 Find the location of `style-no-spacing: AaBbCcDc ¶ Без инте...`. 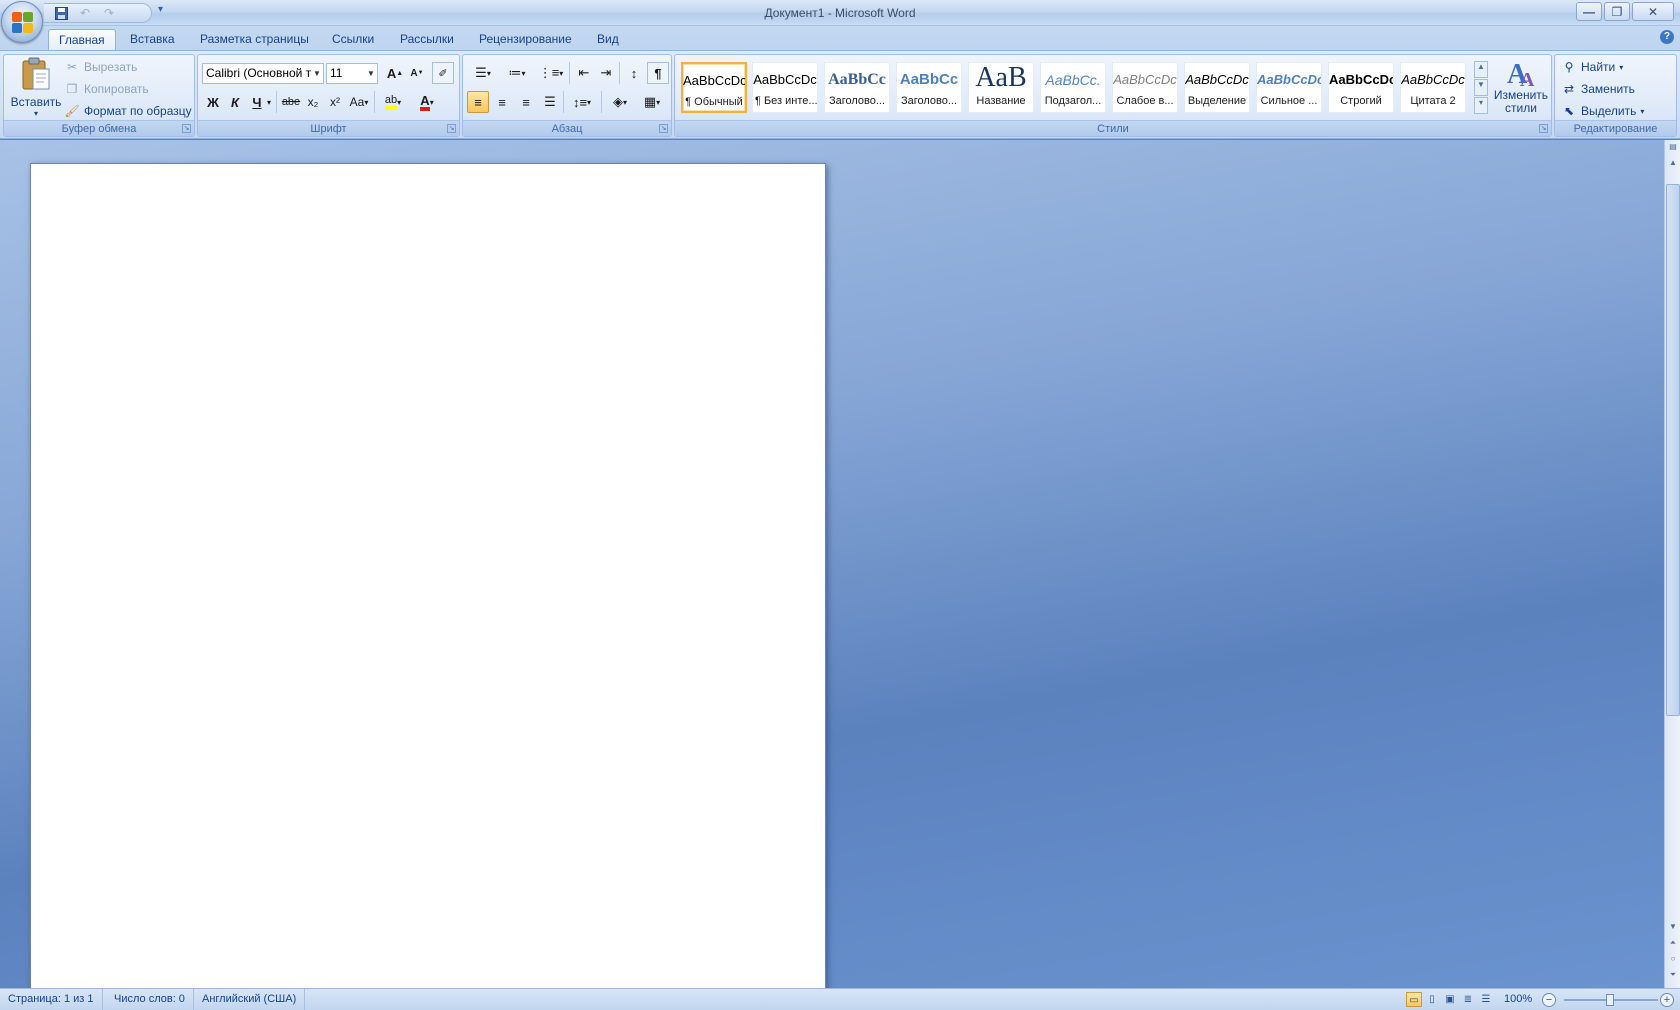

style-no-spacing: AaBbCcDc ¶ Без инте... is located at coordinates (785, 87).